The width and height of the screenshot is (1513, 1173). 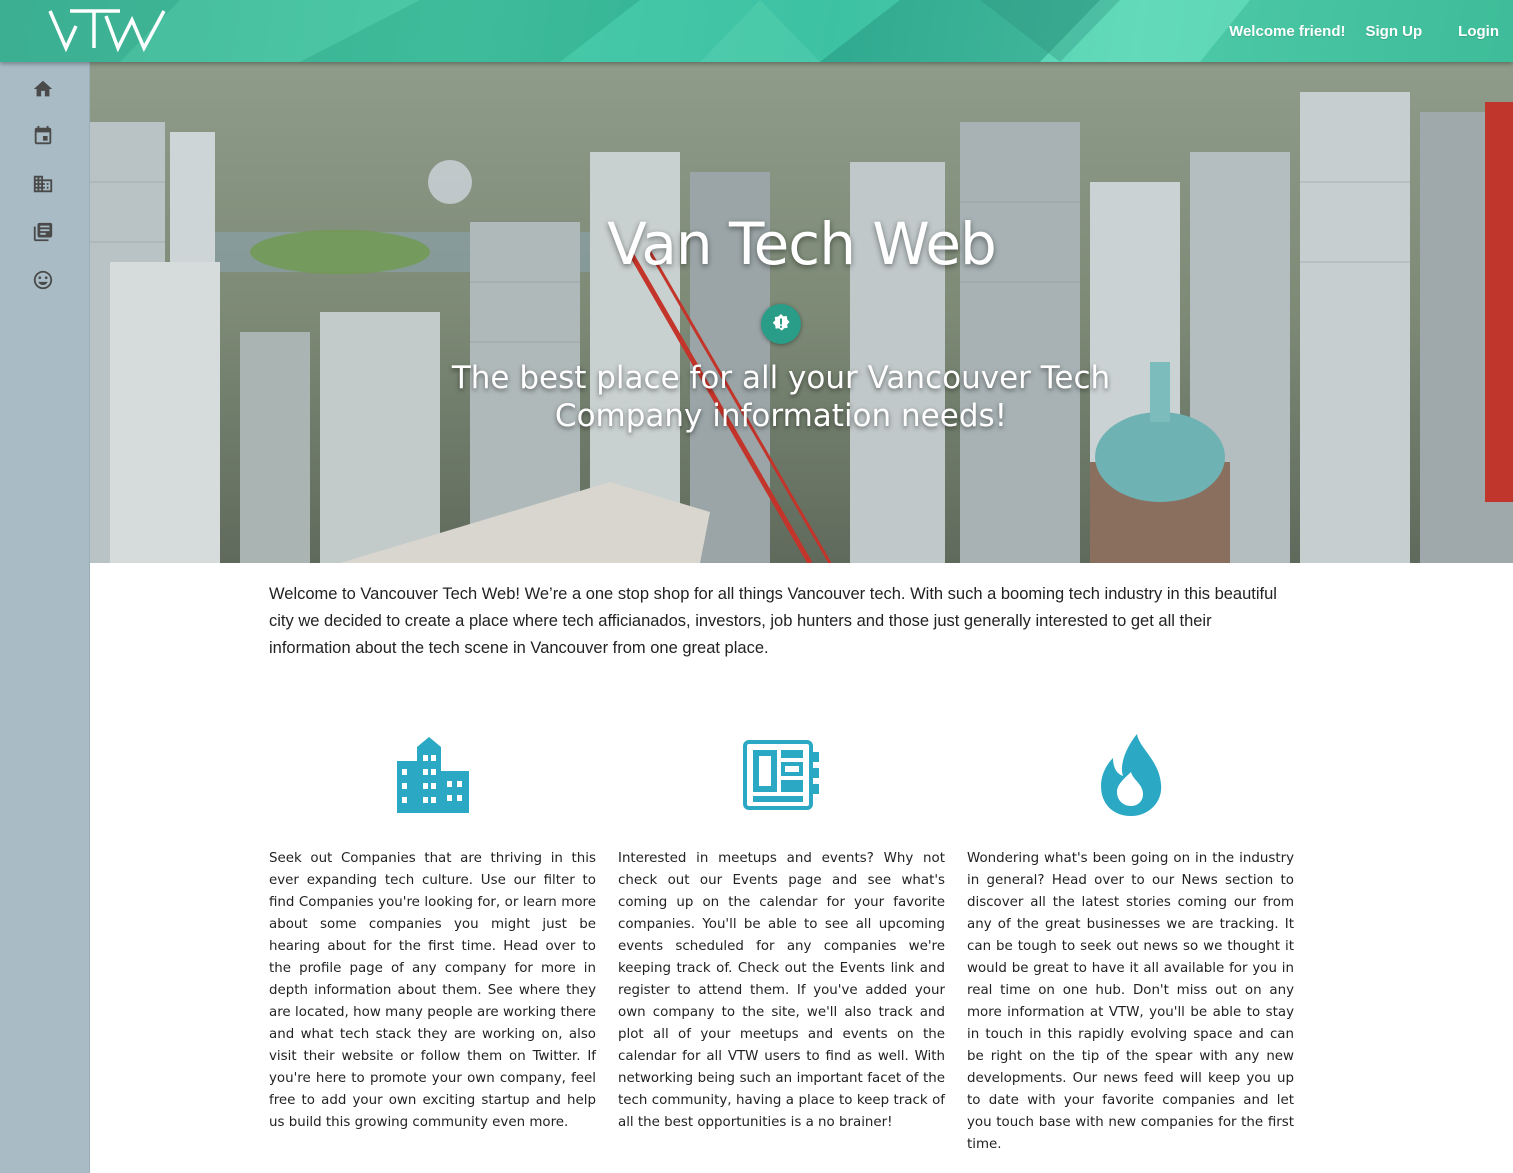 I want to click on hero-badge, so click(x=781, y=324).